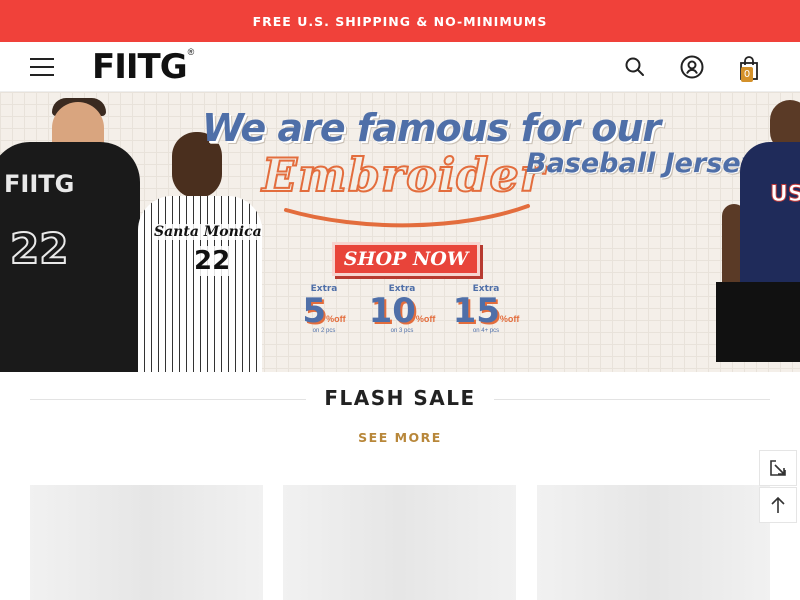 This screenshot has width=800, height=600. What do you see at coordinates (400, 67) in the screenshot?
I see `site-header: FIITG ® 0` at bounding box center [400, 67].